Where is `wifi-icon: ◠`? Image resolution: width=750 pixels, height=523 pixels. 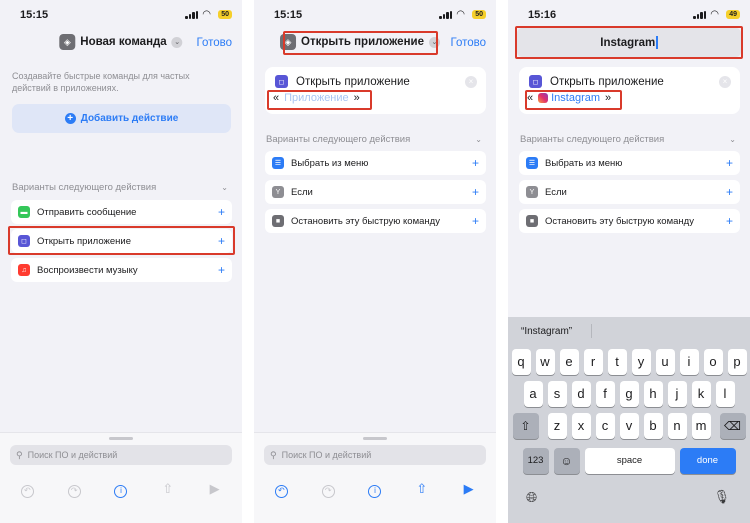
wifi-icon: ◠ is located at coordinates (460, 14).